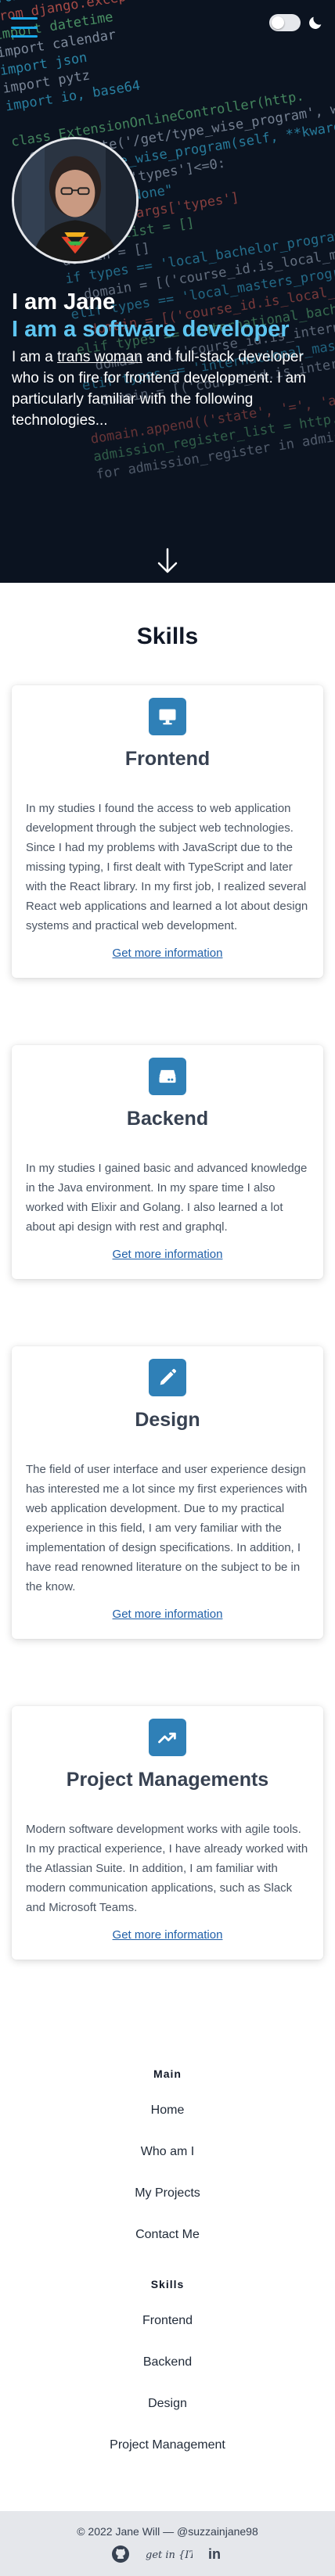  I want to click on menu-button, so click(24, 28).